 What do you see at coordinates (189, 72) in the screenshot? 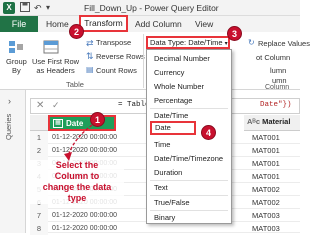
I see `menu-item-currency: Currency` at bounding box center [189, 72].